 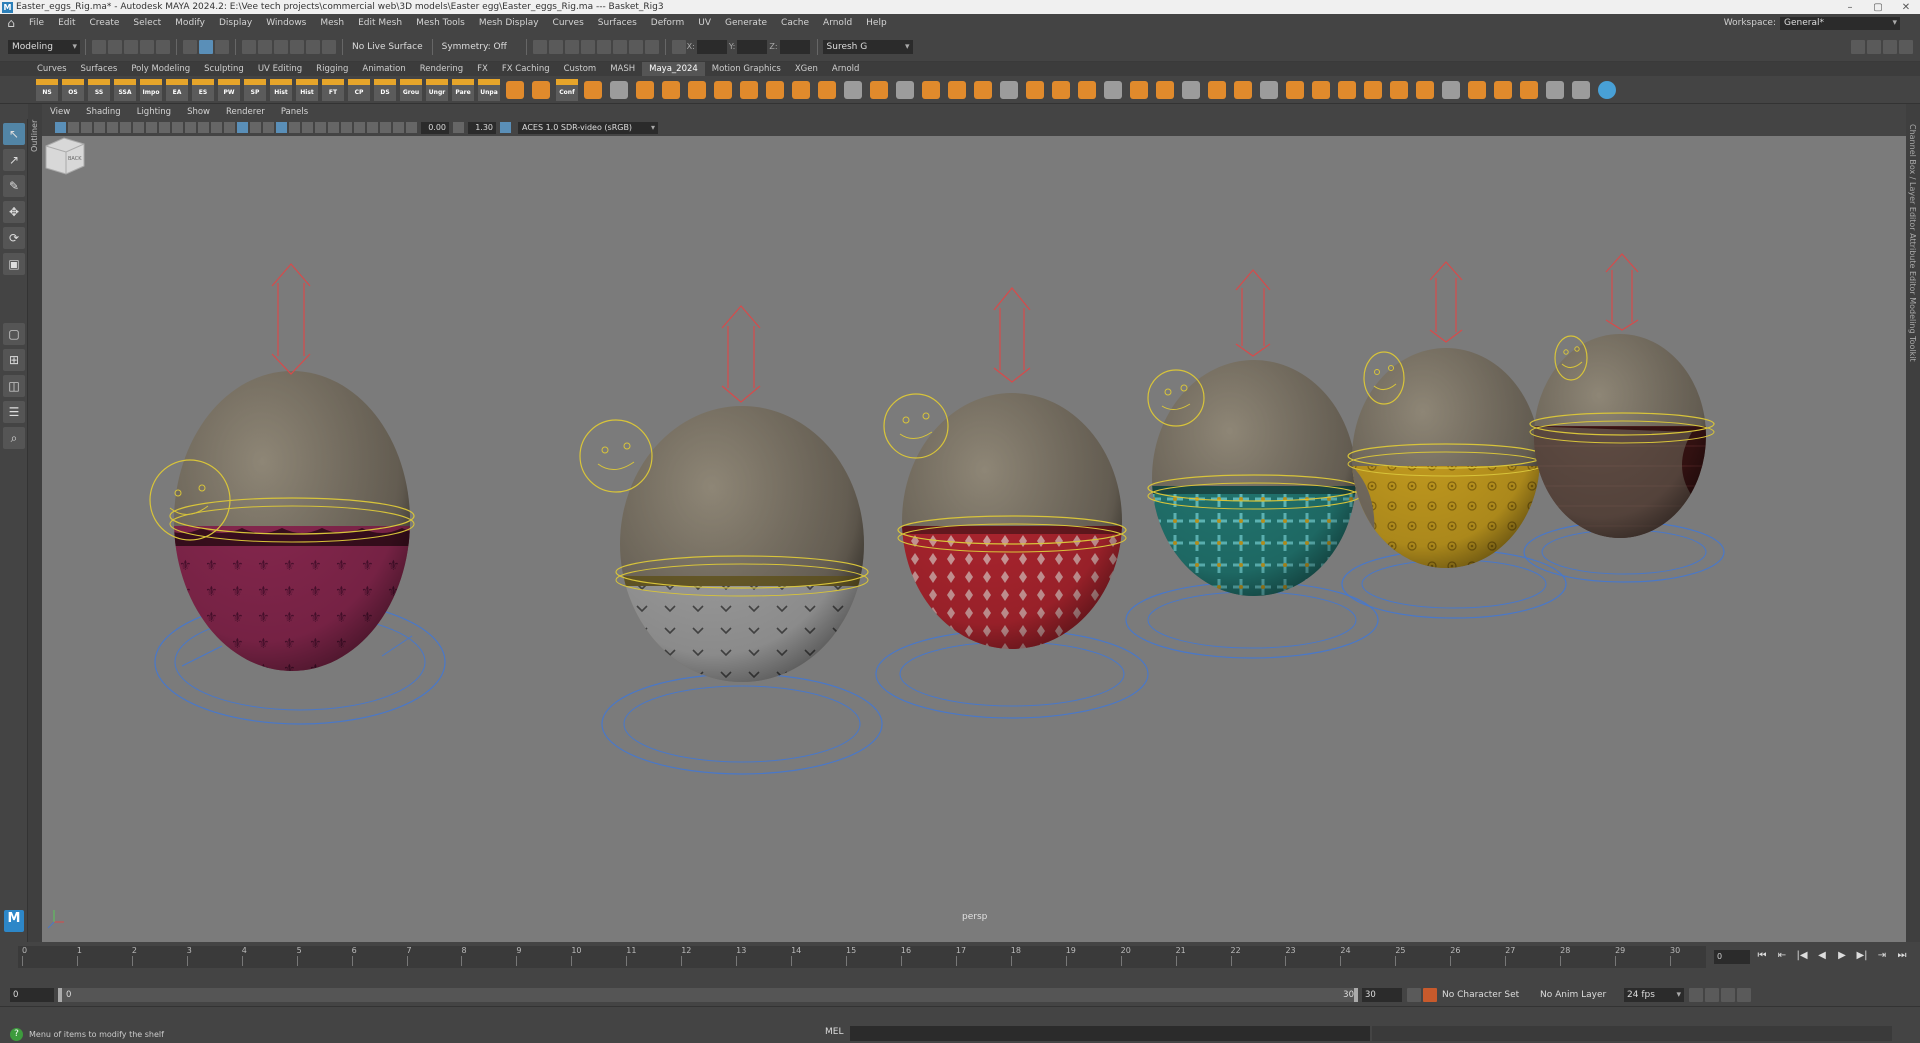 I want to click on arnold-light-icon, so click(x=1607, y=89).